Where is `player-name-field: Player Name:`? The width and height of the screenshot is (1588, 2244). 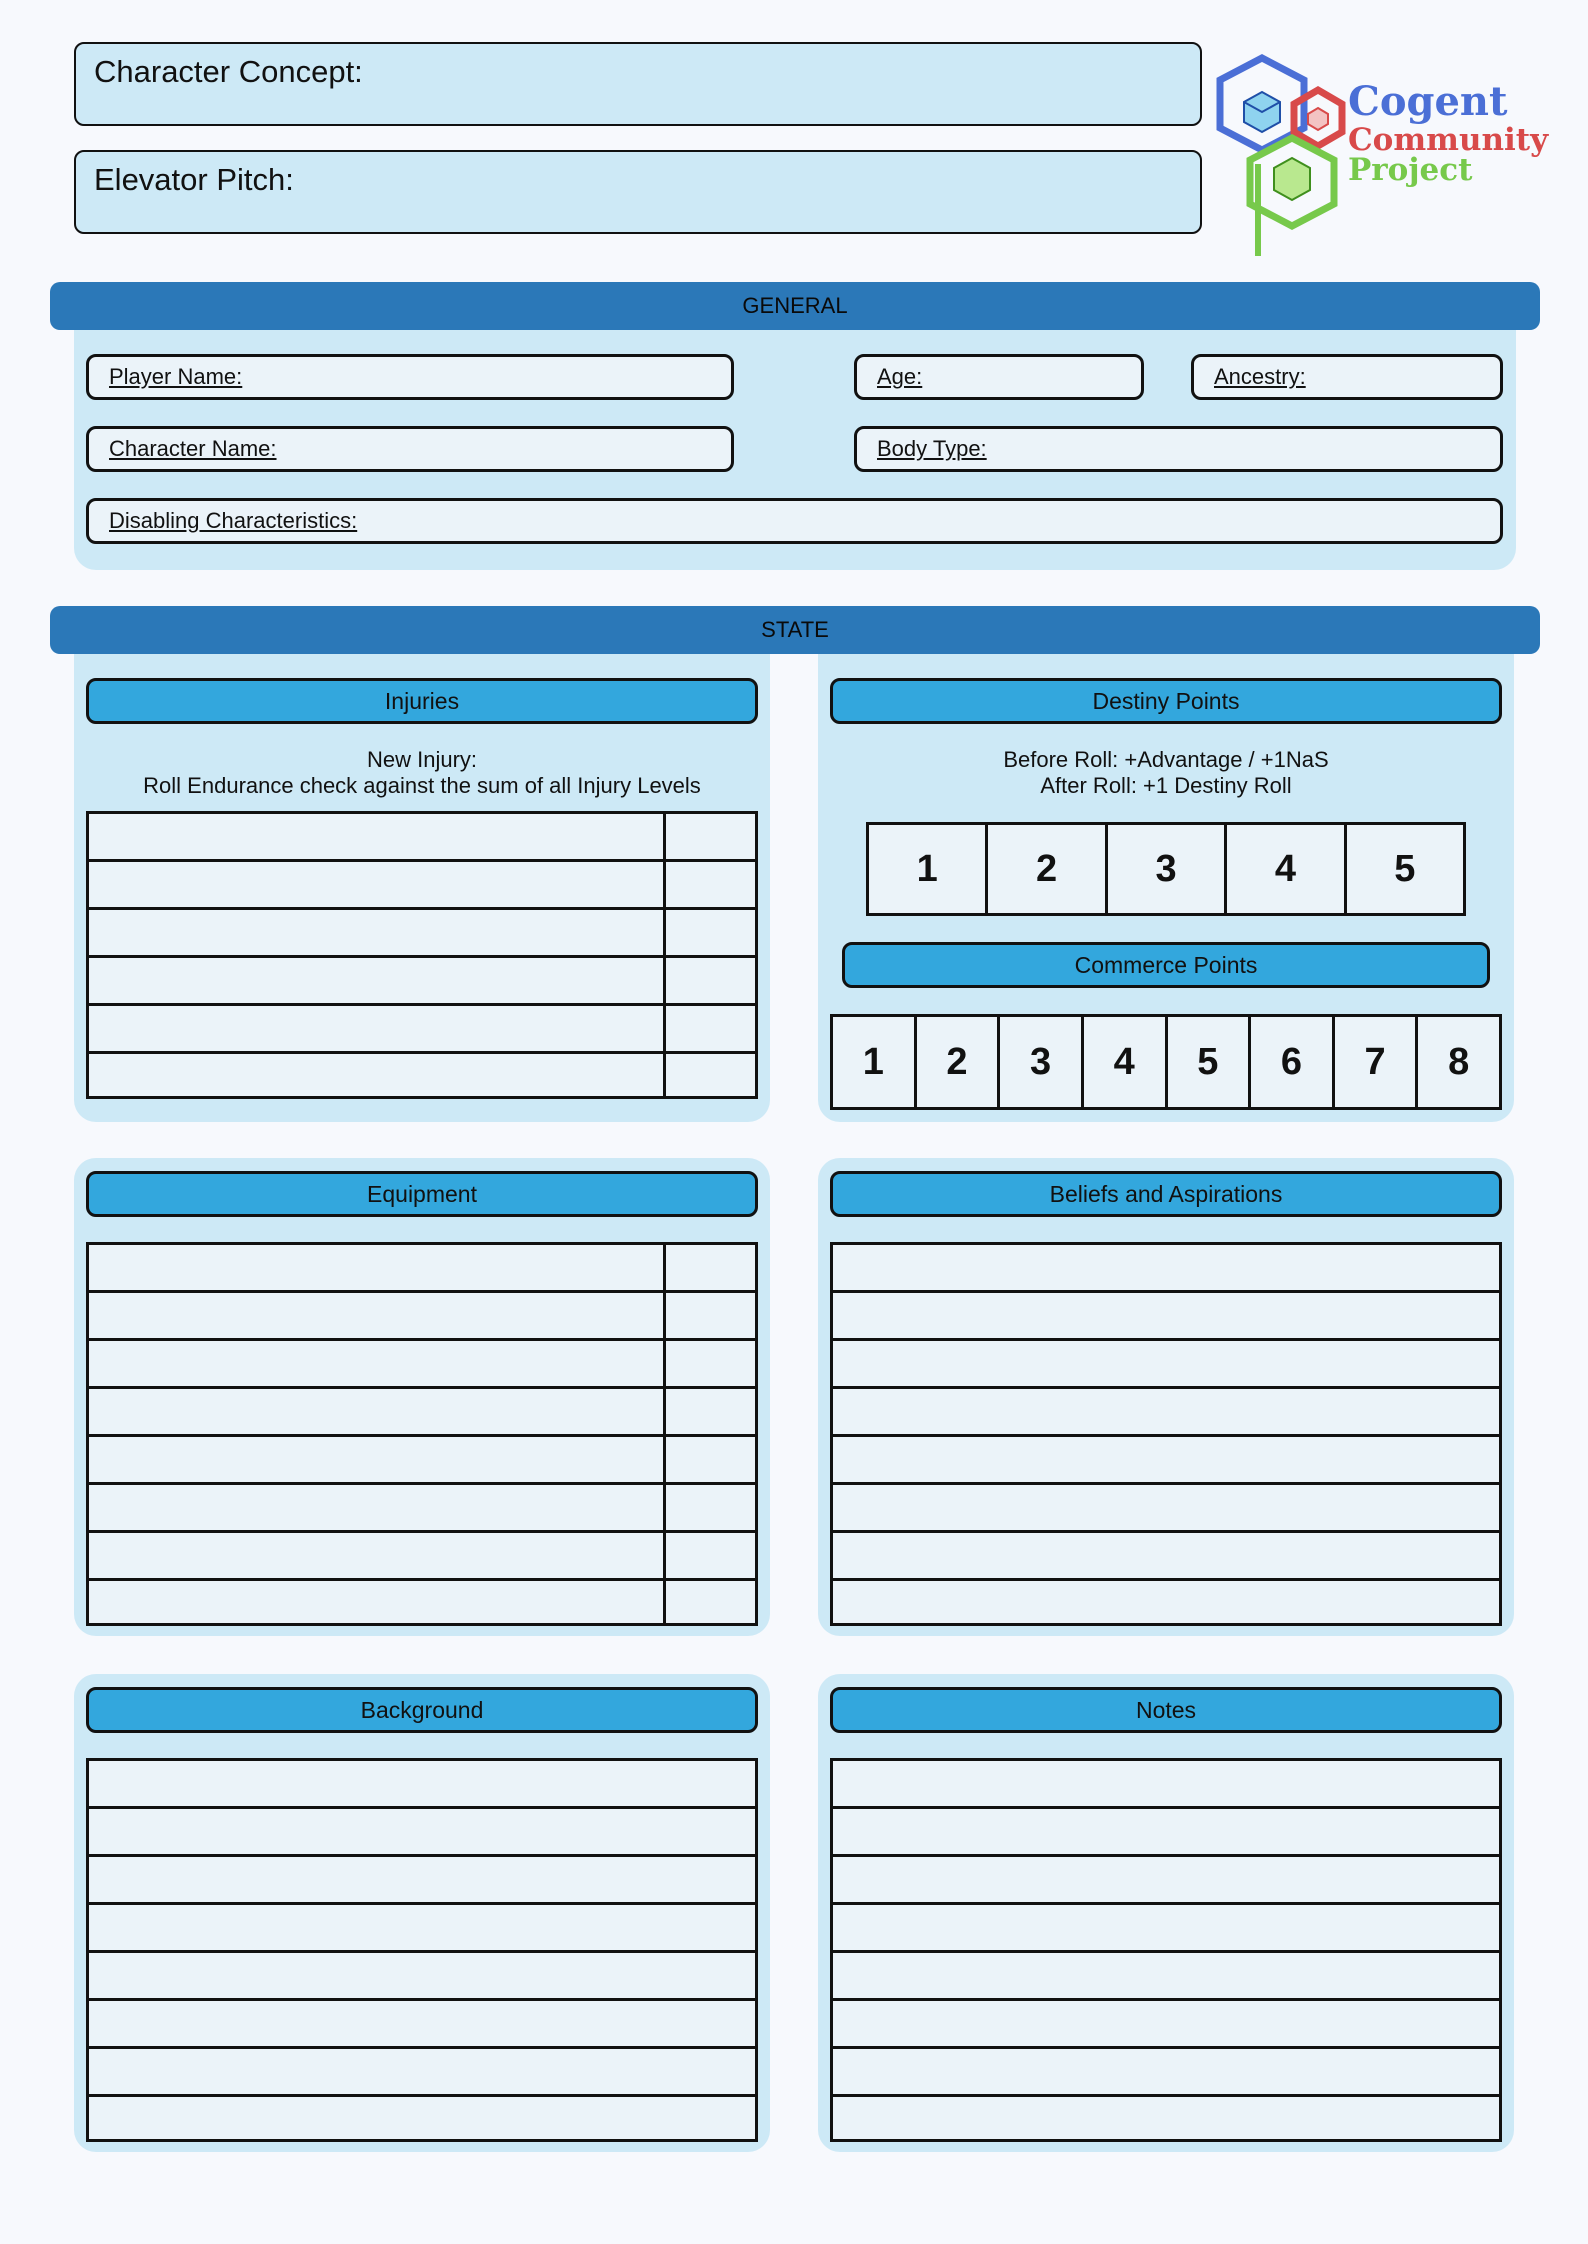
player-name-field: Player Name: is located at coordinates (410, 377).